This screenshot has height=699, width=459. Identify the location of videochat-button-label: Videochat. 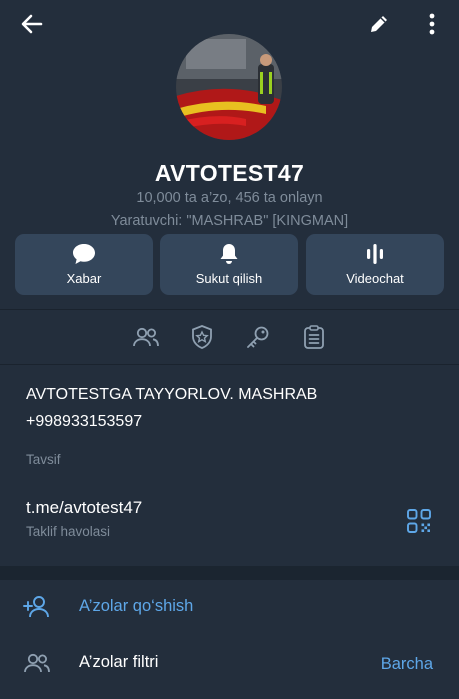
(375, 278).